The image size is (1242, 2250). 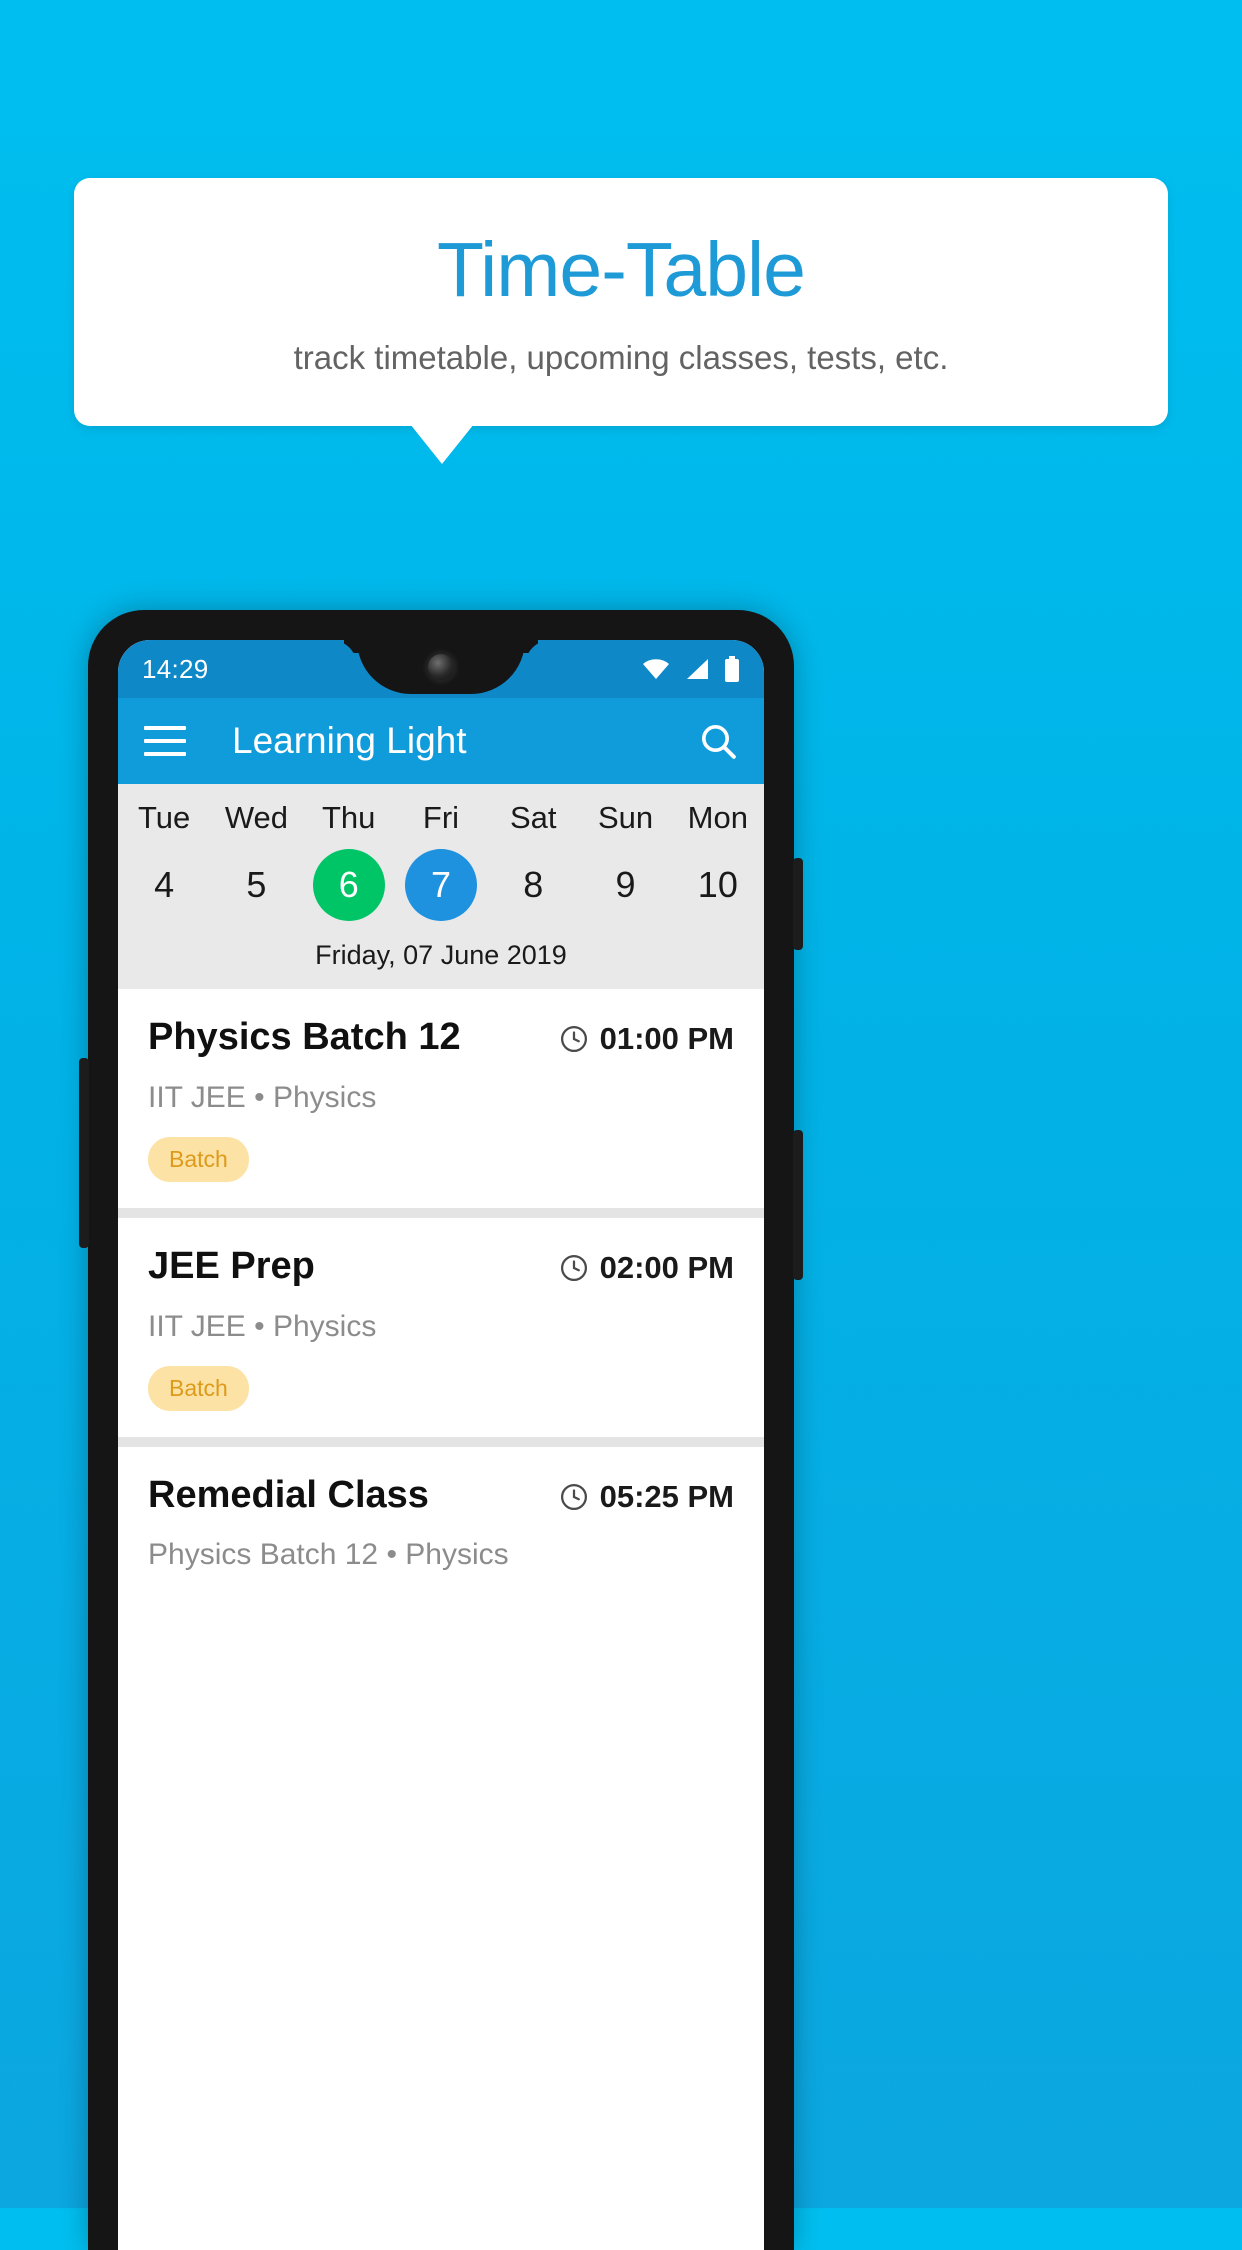 What do you see at coordinates (304, 1037) in the screenshot?
I see `class-title: Physics Batch 12` at bounding box center [304, 1037].